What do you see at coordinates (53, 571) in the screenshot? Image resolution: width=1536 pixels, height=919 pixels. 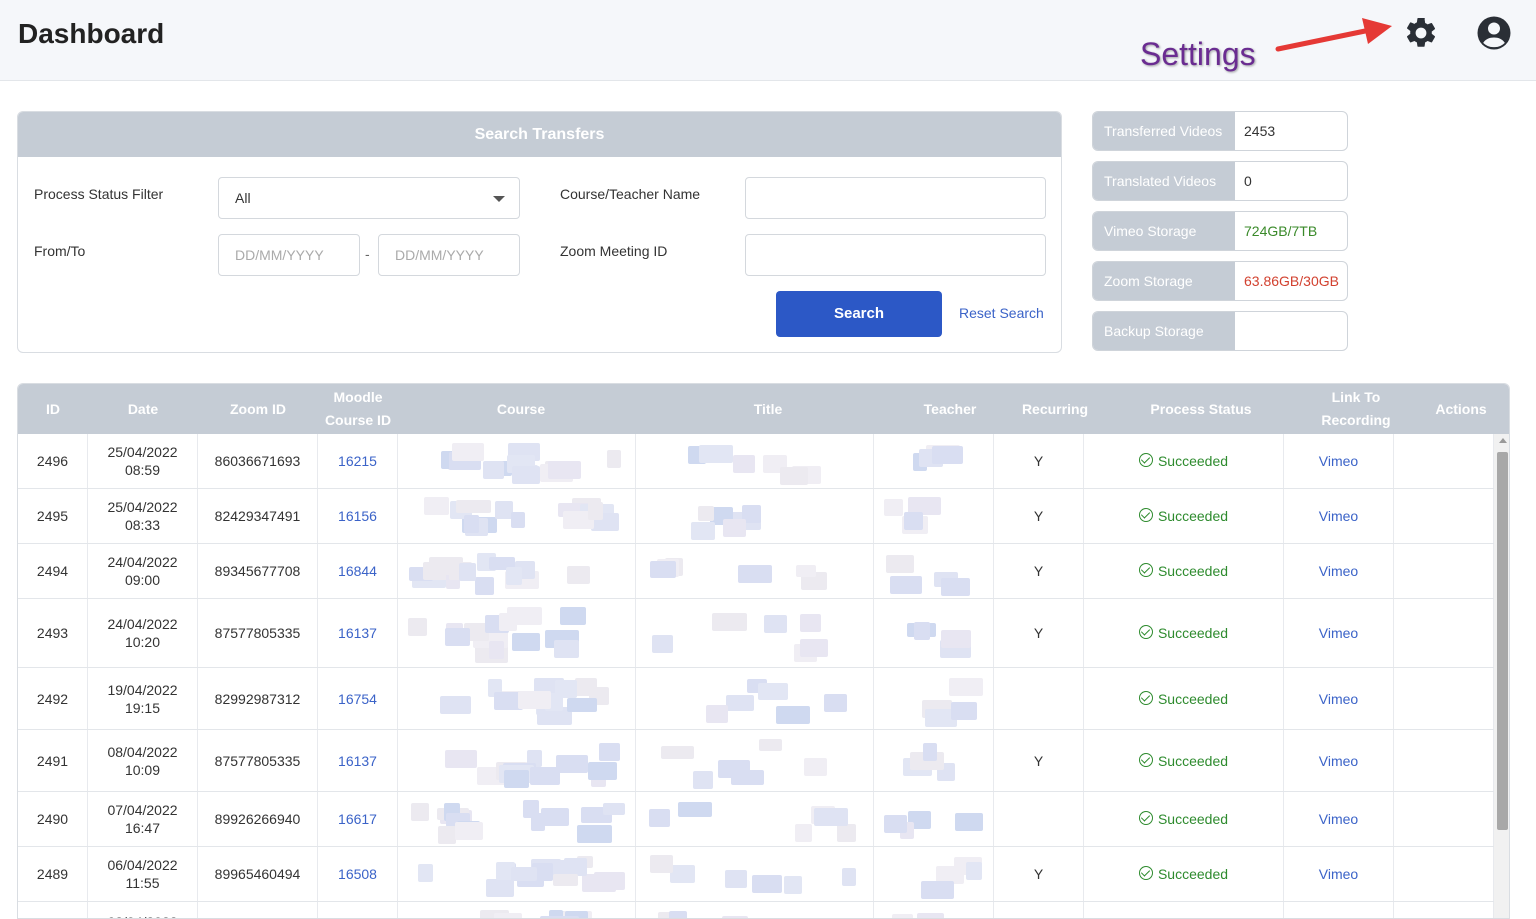 I see `cell-id: 2494` at bounding box center [53, 571].